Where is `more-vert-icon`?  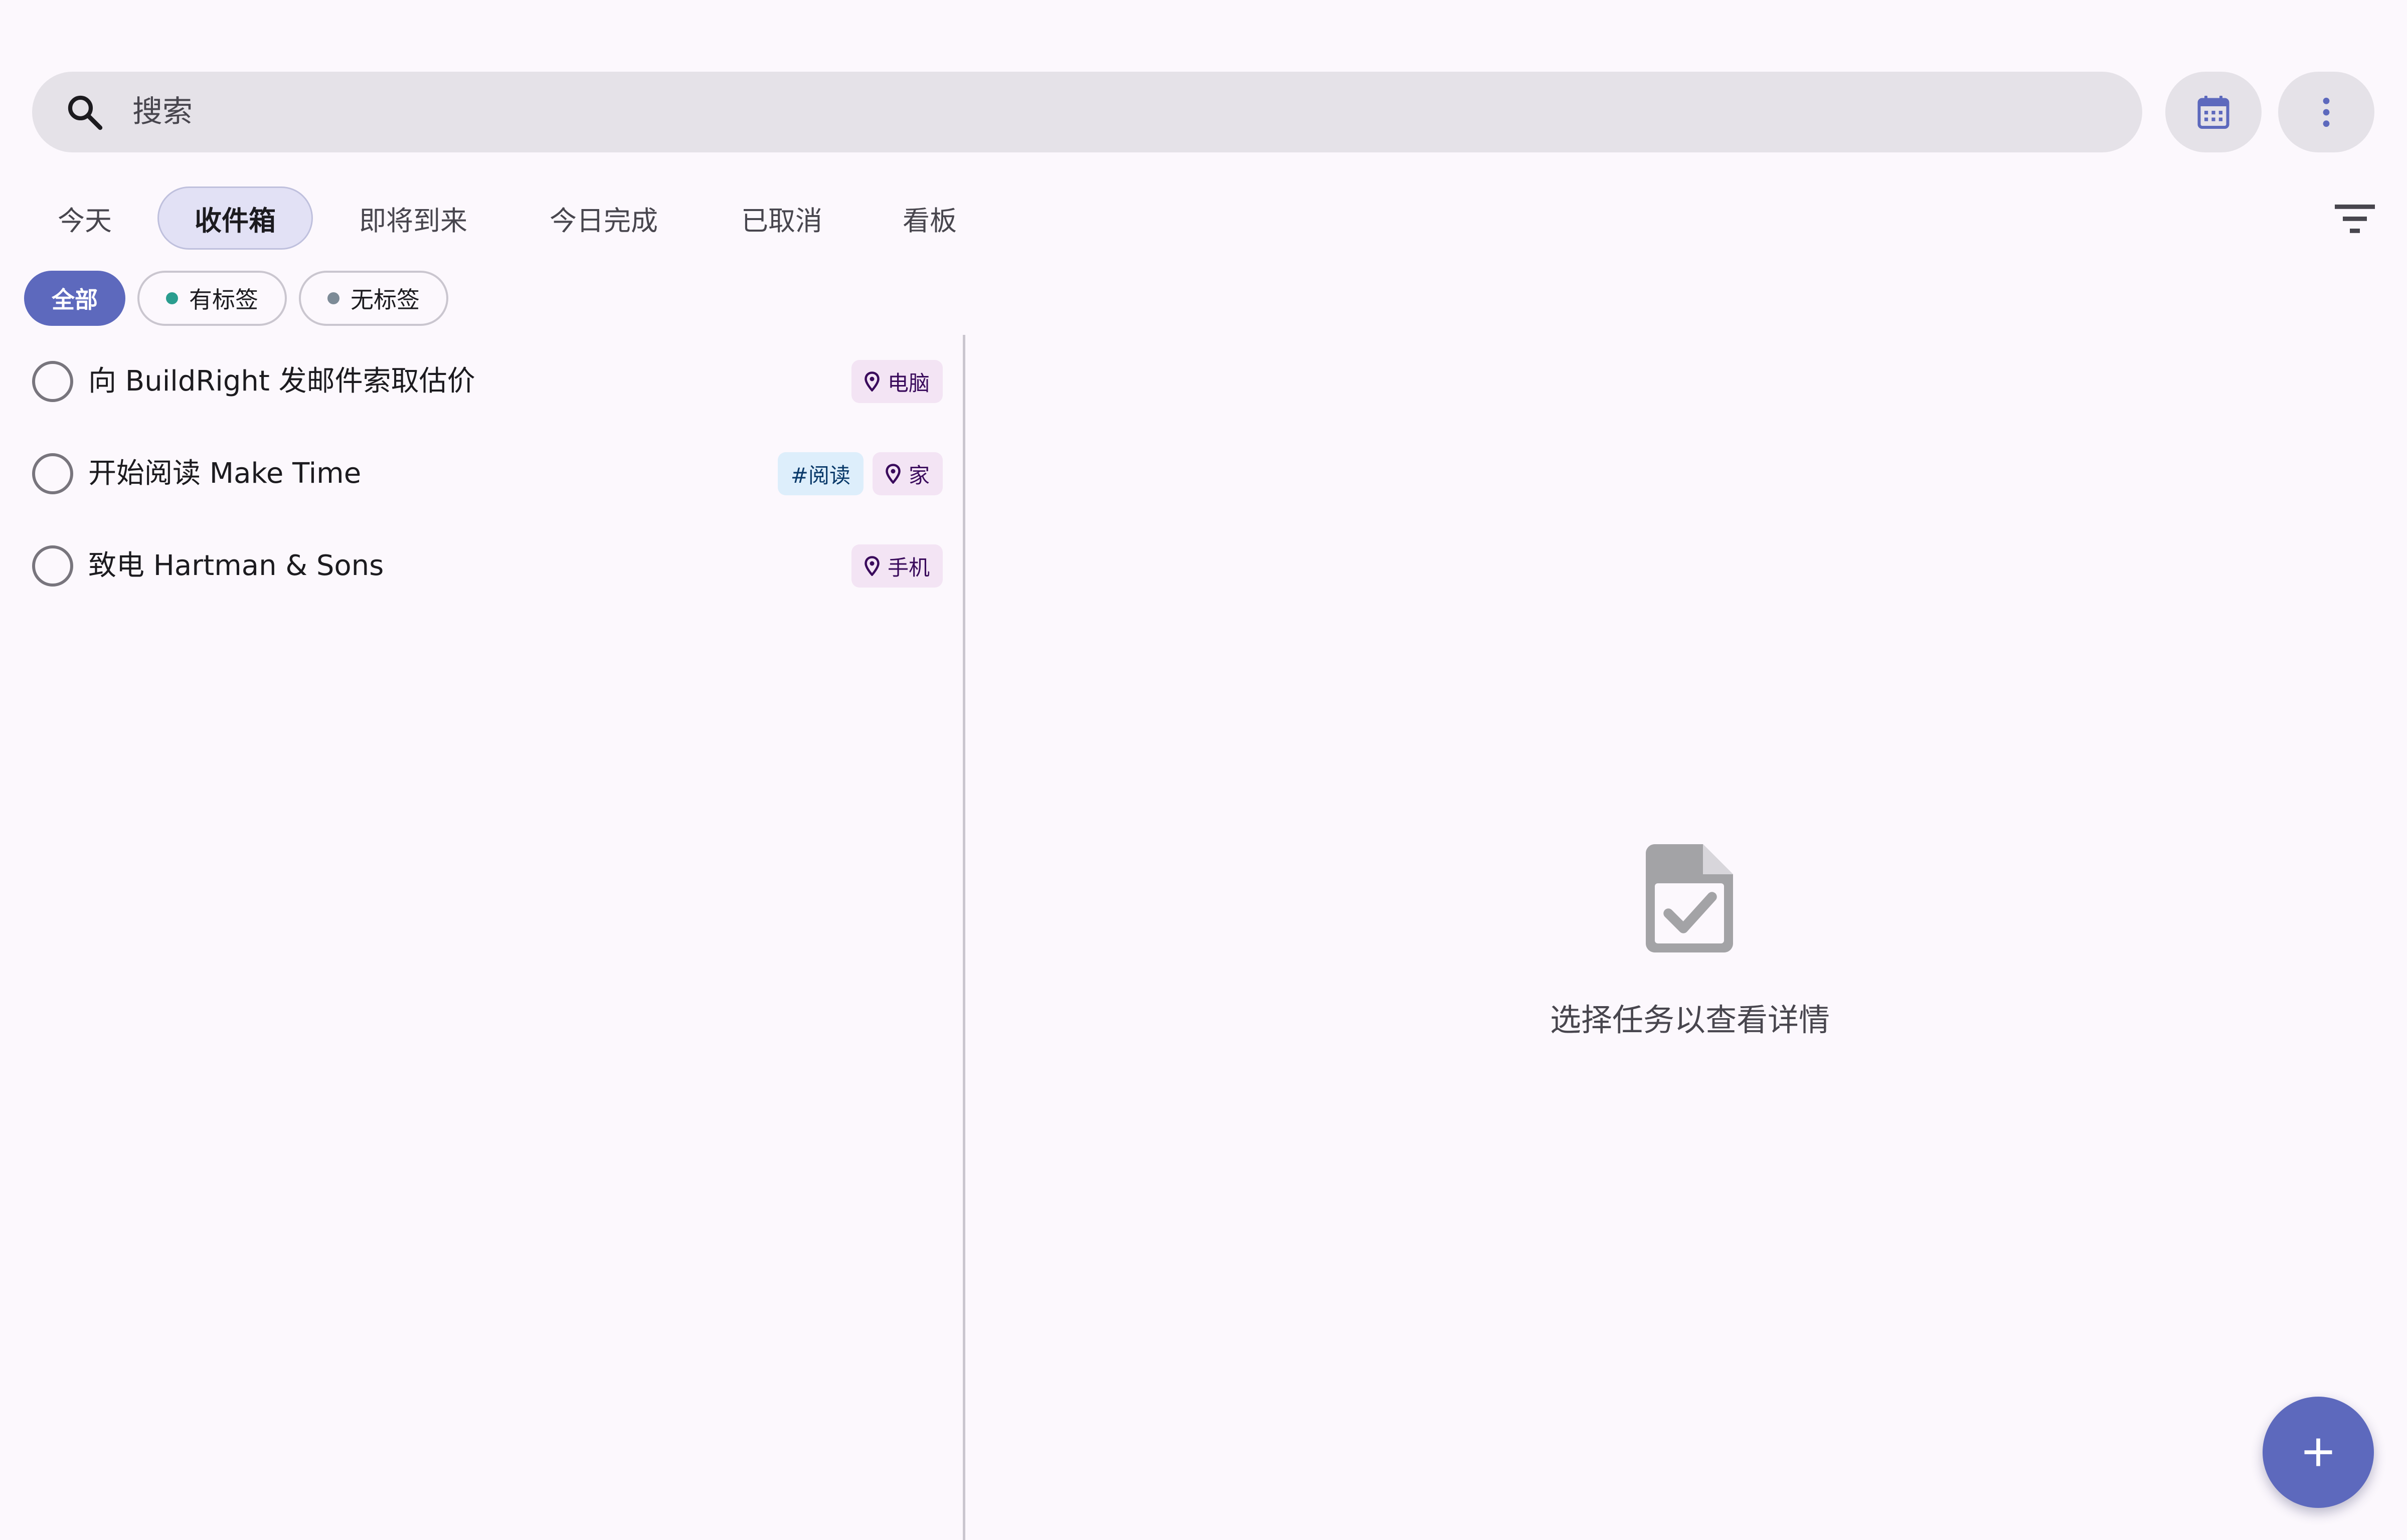 more-vert-icon is located at coordinates (2326, 112).